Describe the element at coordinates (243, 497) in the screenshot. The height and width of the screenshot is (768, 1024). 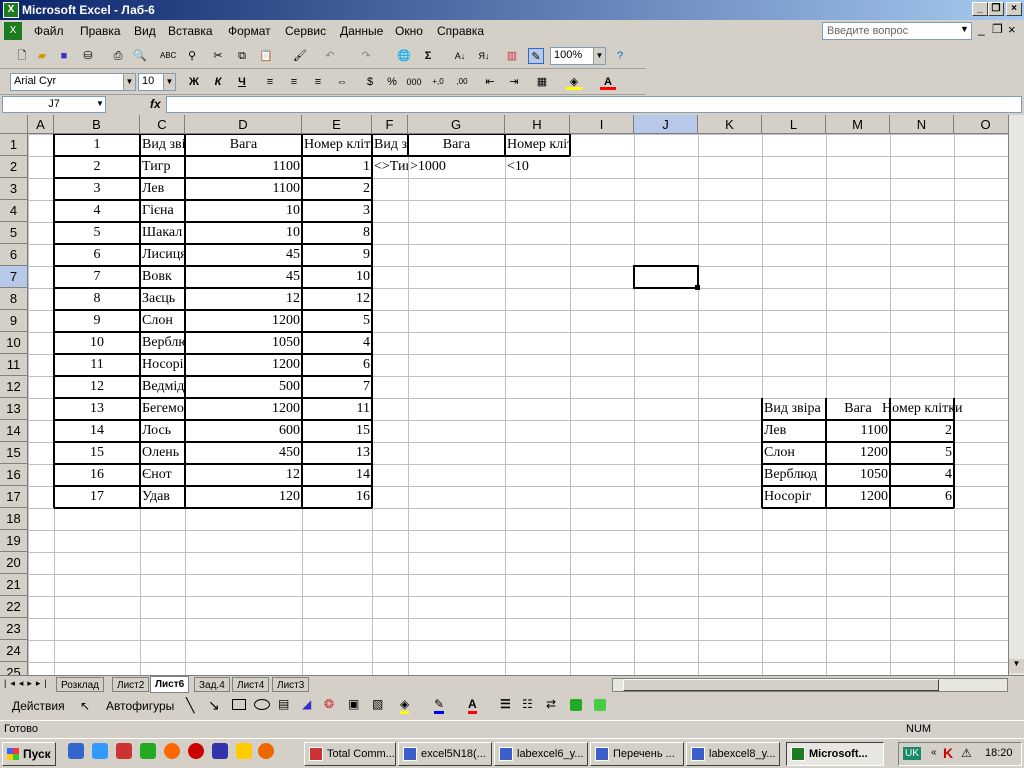
I see `weight-cell: 120` at that location.